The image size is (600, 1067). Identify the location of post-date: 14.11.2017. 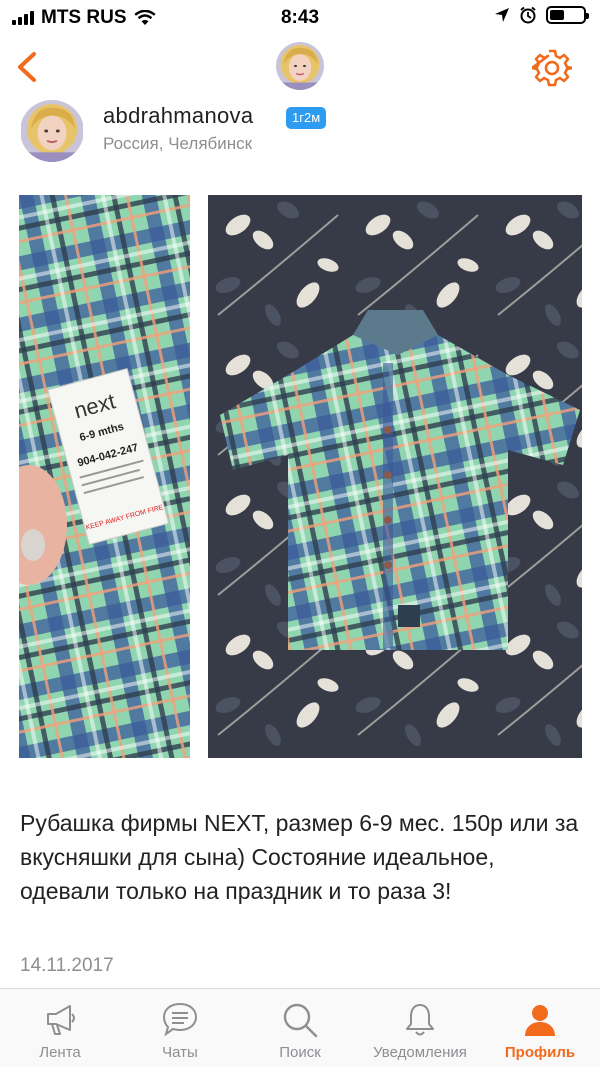
(67, 965).